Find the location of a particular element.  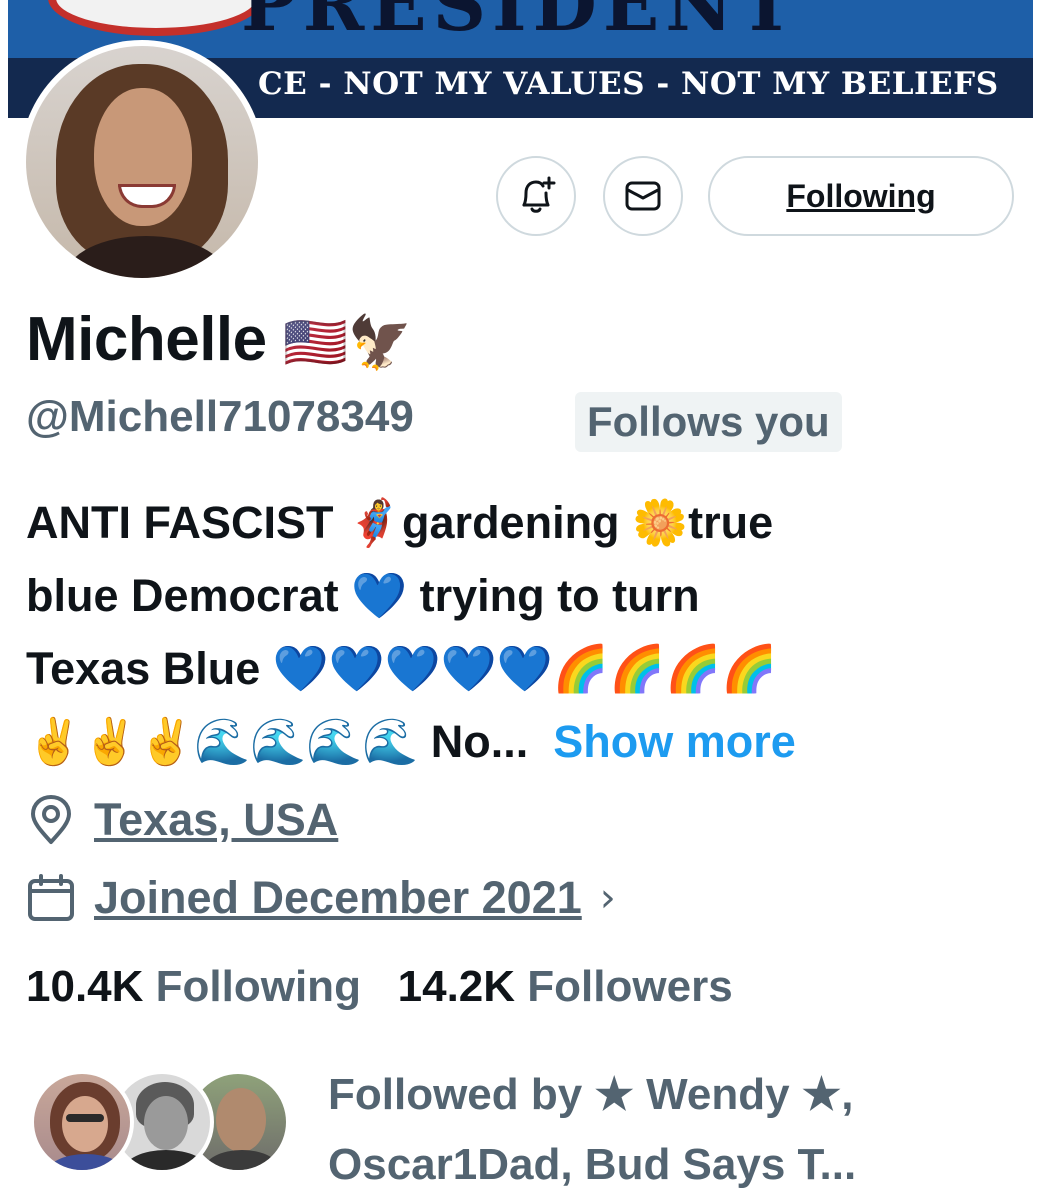

user-handle: @Michell71078349 is located at coordinates (220, 416).